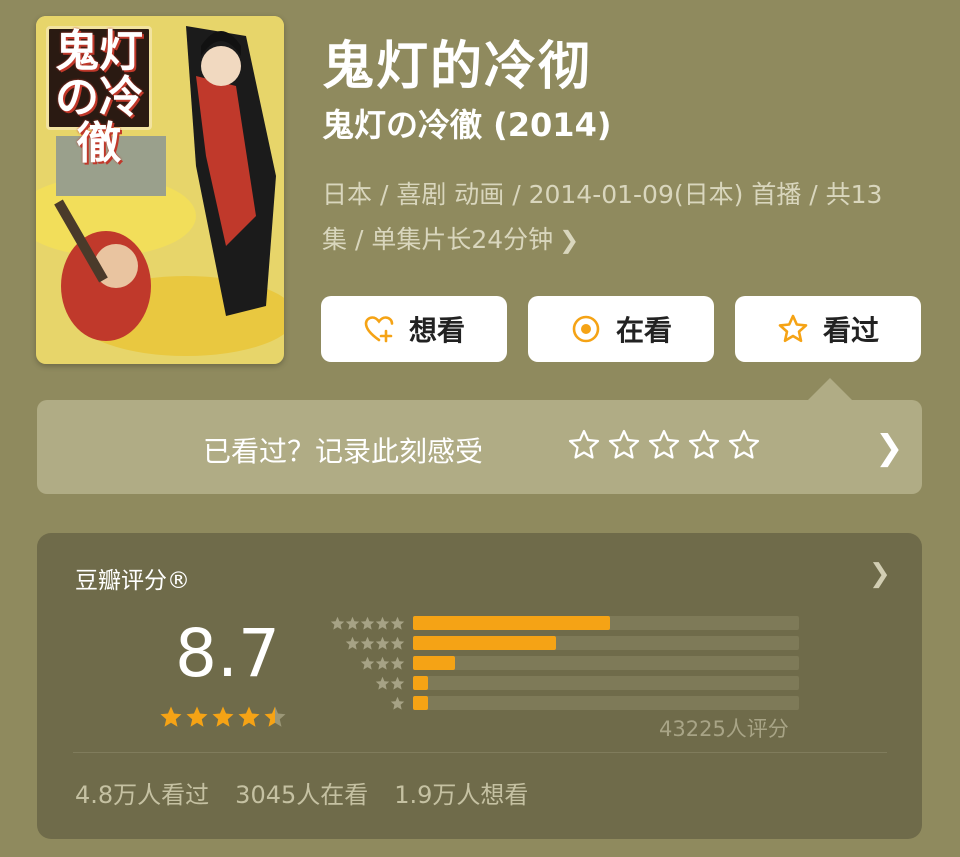 This screenshot has height=857, width=960. I want to click on stat-want: 1.9万人想看, so click(461, 792).